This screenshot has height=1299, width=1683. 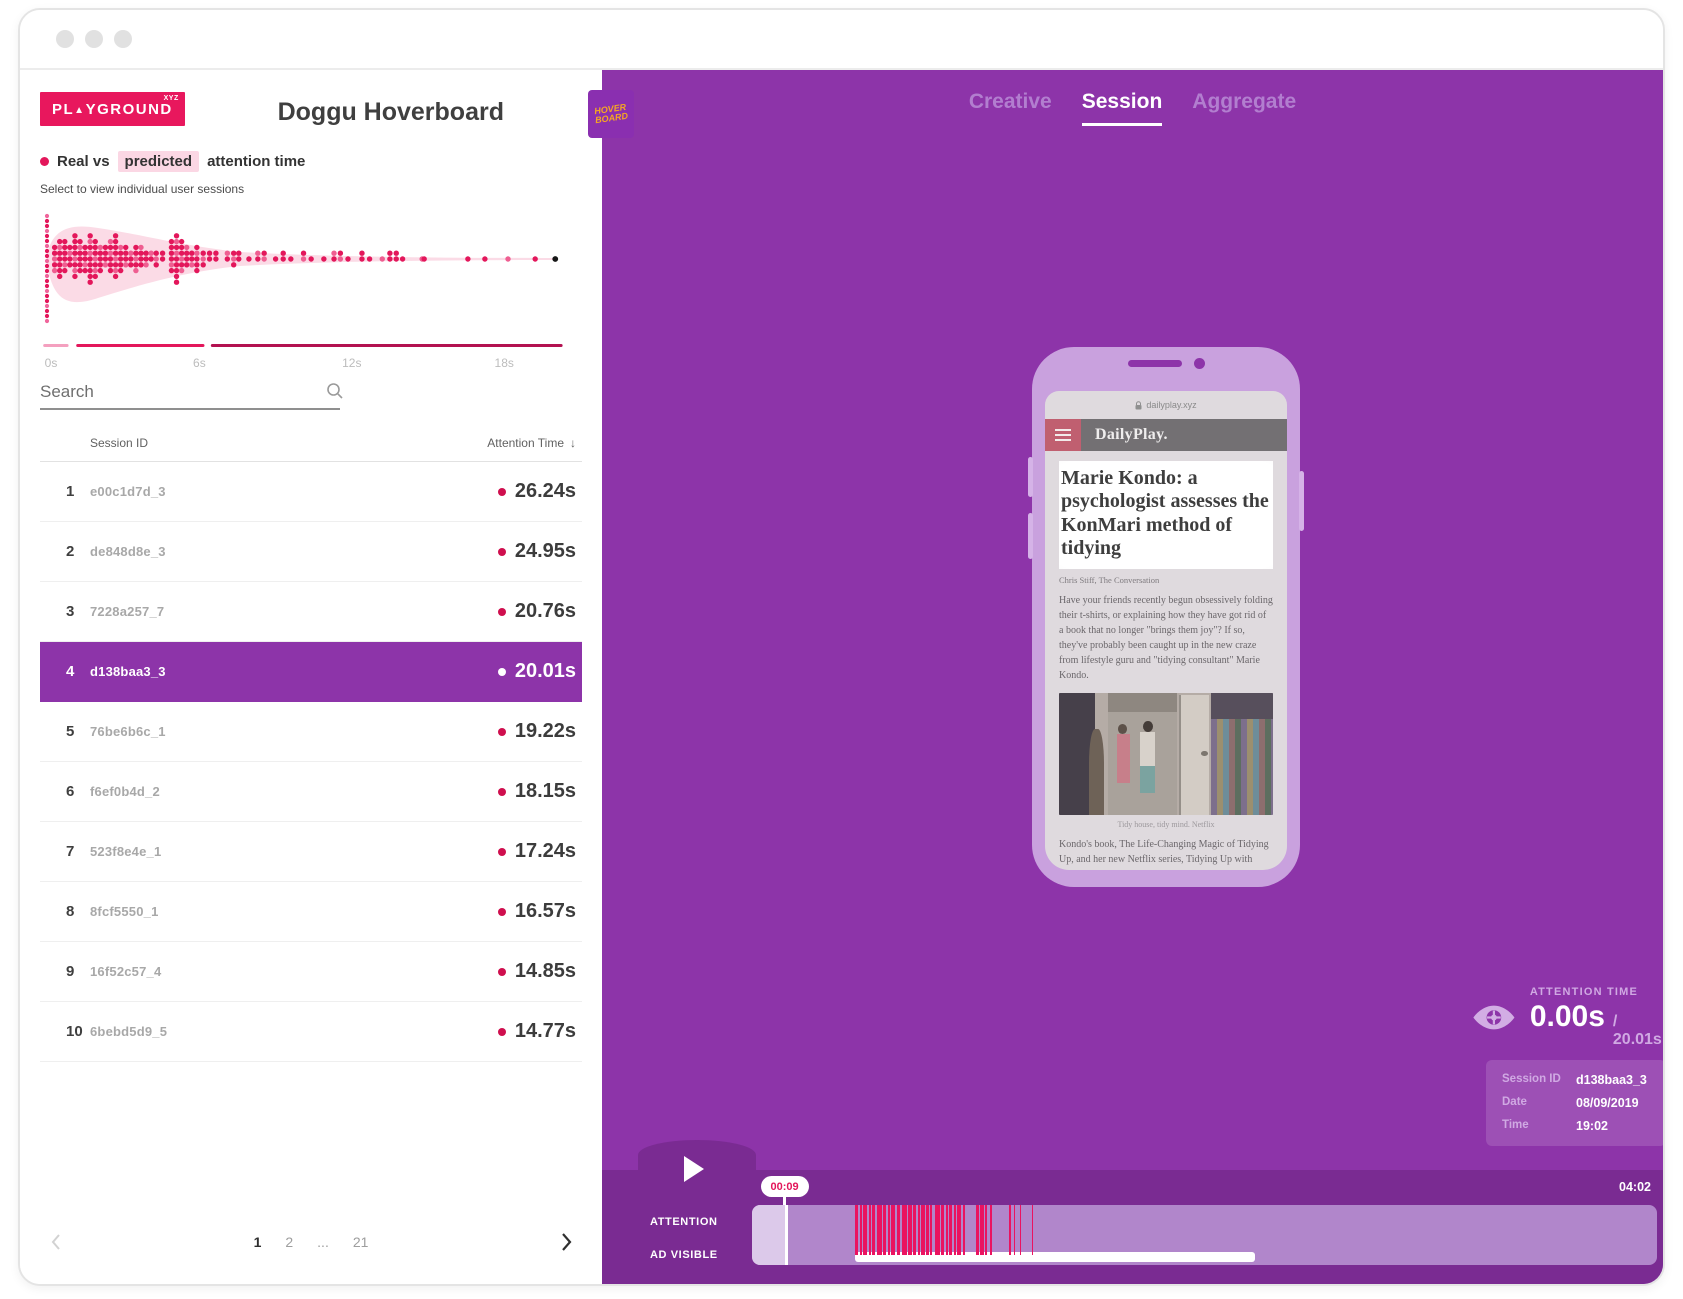 I want to click on tab-aggregate: Aggregate, so click(x=1244, y=108).